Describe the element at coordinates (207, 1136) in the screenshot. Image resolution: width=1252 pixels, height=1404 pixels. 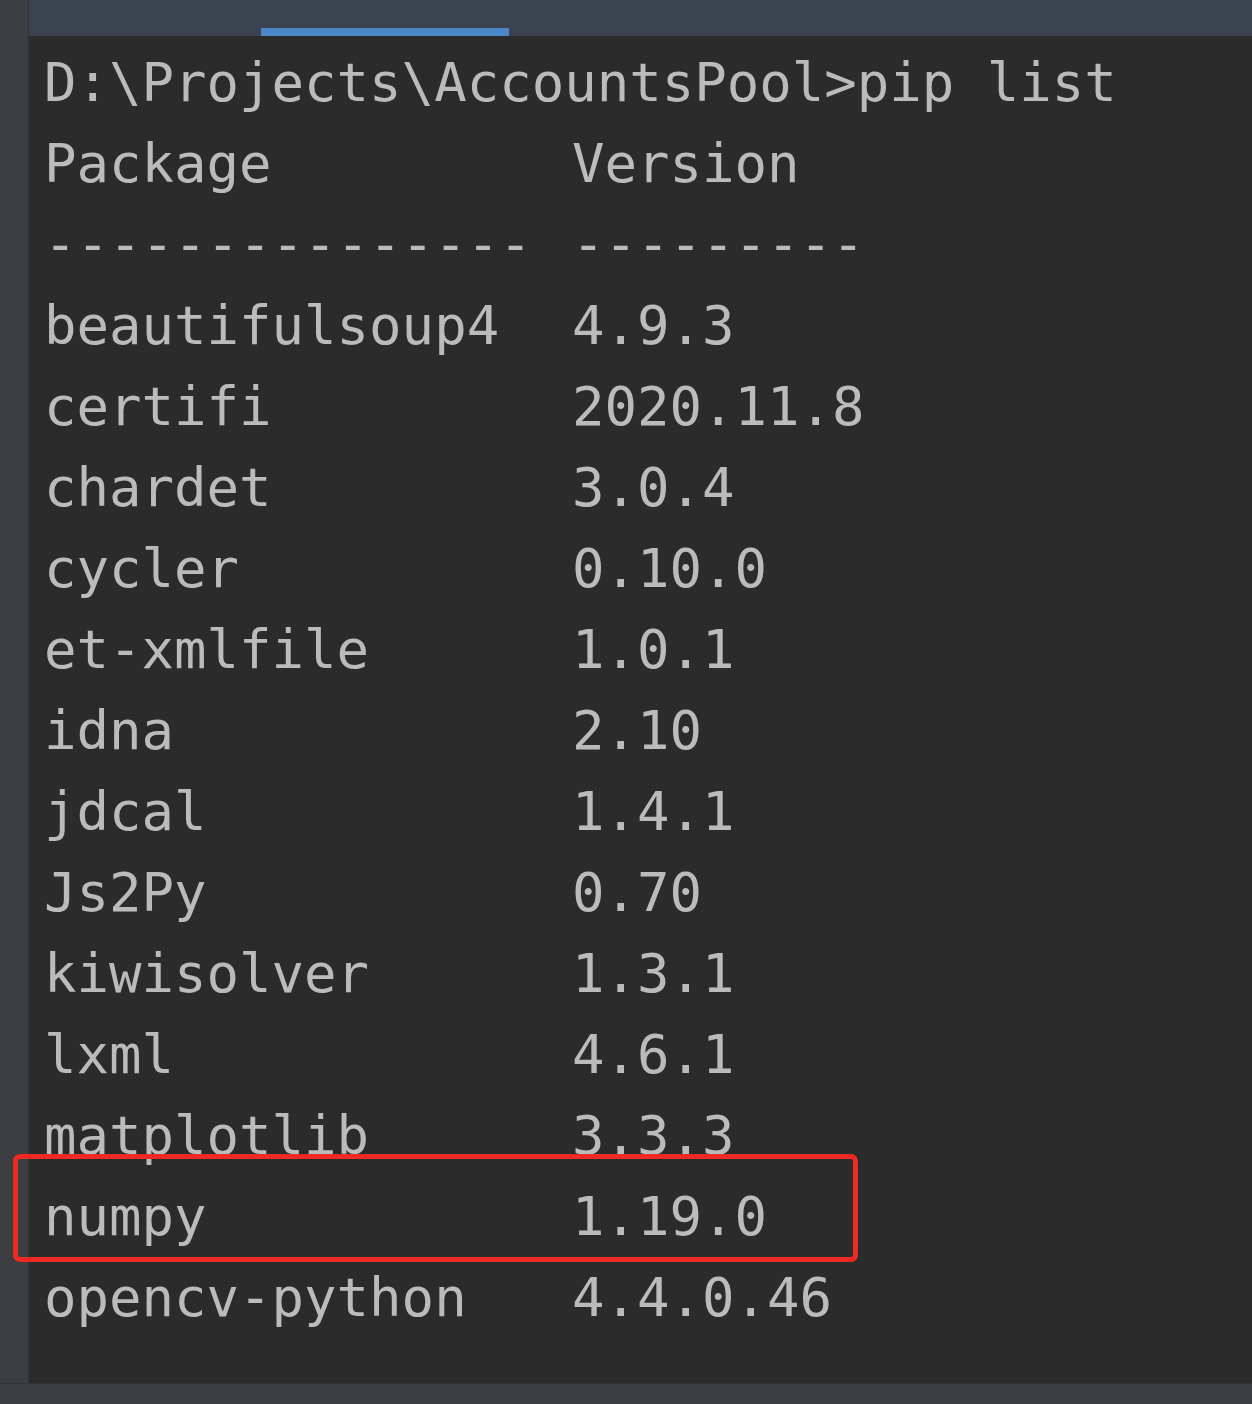
I see `package-name: matplotlib` at that location.